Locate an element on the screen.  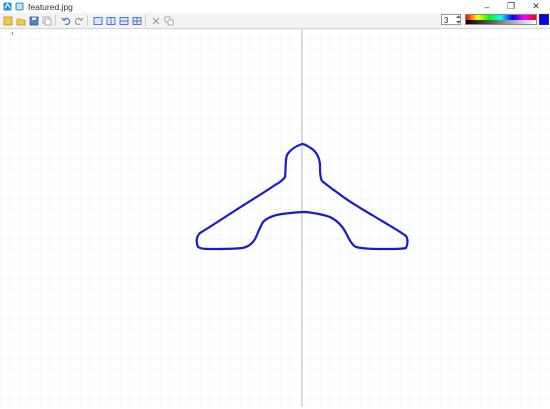
copy-icon is located at coordinates (46, 20).